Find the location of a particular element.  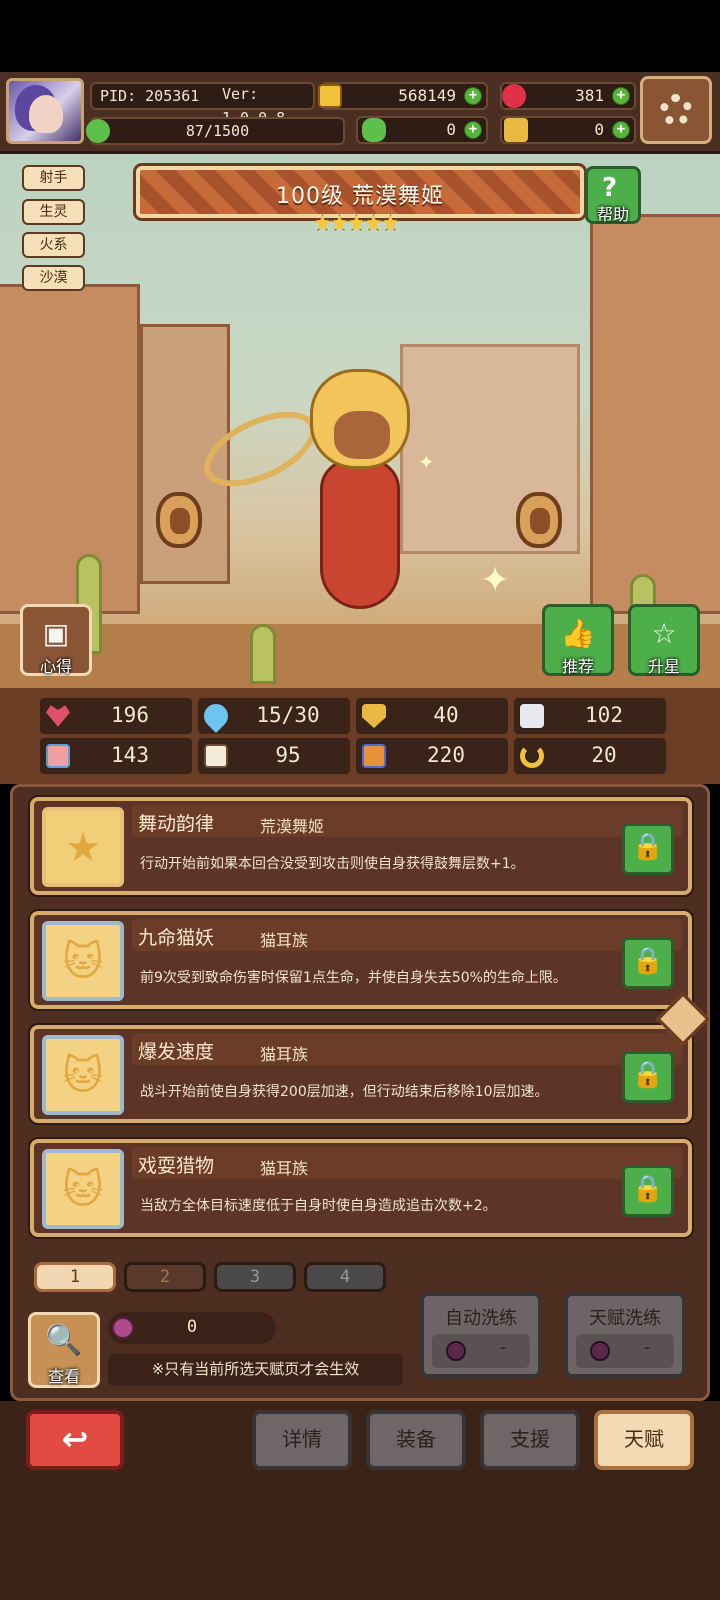

help-label: 帮助 is located at coordinates (612, 214).